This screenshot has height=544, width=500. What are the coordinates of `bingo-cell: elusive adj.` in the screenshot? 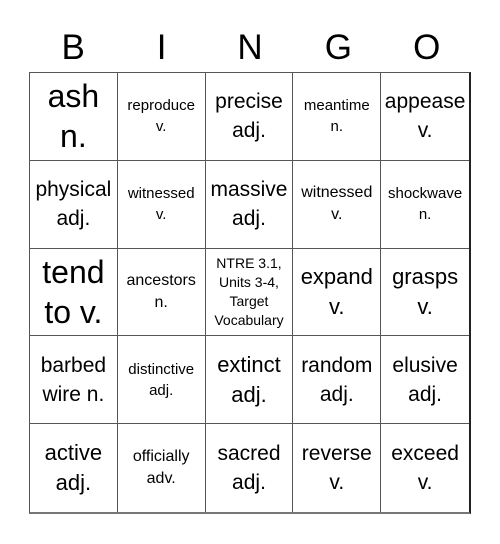 It's located at (425, 380).